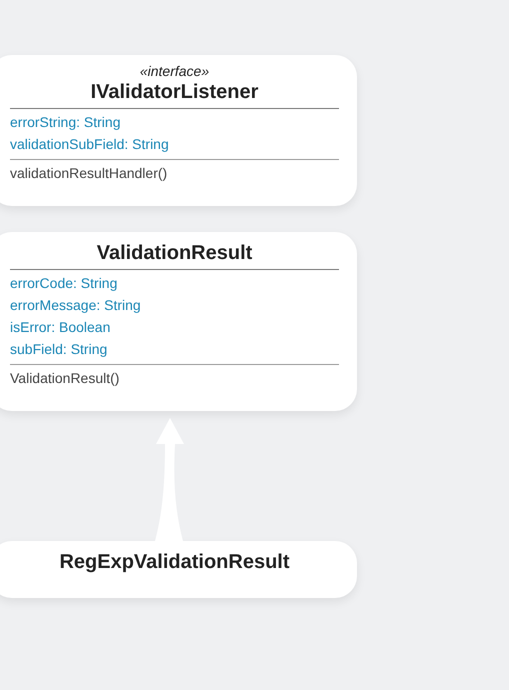 The height and width of the screenshot is (690, 509). What do you see at coordinates (175, 253) in the screenshot?
I see `class-name: ValidationResult` at bounding box center [175, 253].